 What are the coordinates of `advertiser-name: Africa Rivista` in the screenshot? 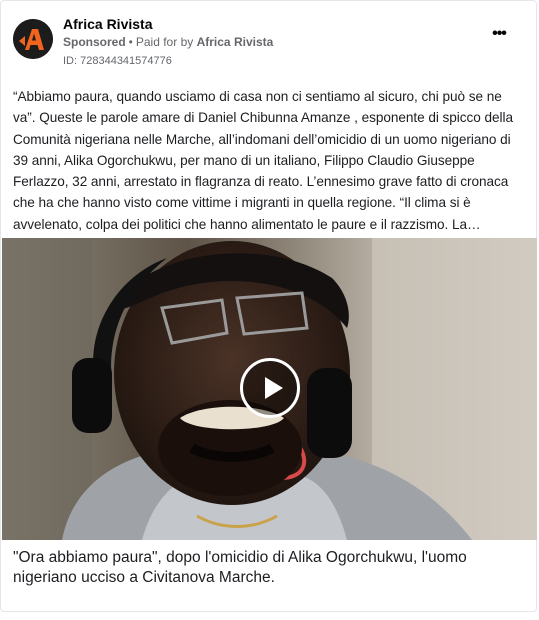 It's located at (107, 24).